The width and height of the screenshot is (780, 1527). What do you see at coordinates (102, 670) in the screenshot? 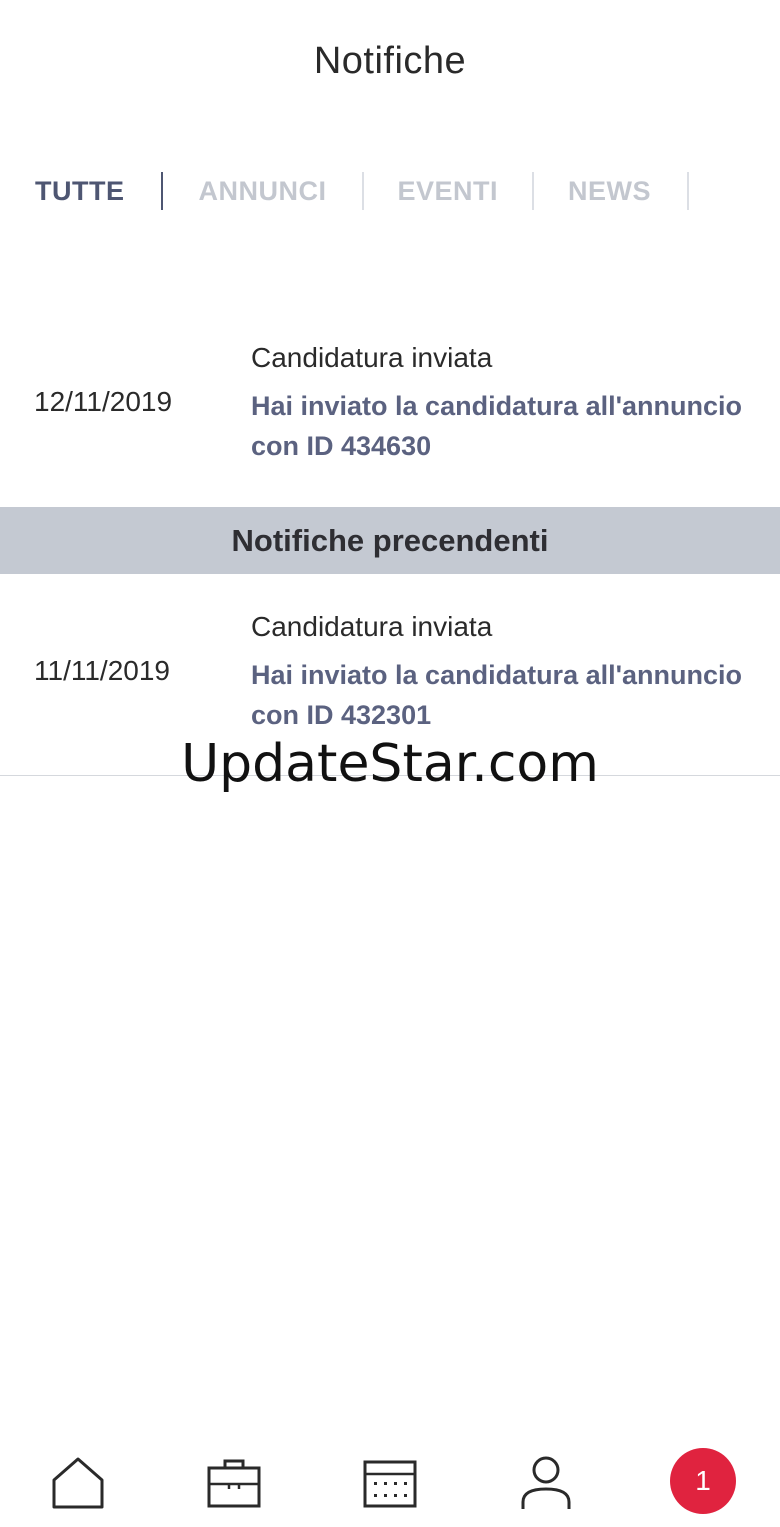
I see `notification-date: 11/11/2019` at bounding box center [102, 670].